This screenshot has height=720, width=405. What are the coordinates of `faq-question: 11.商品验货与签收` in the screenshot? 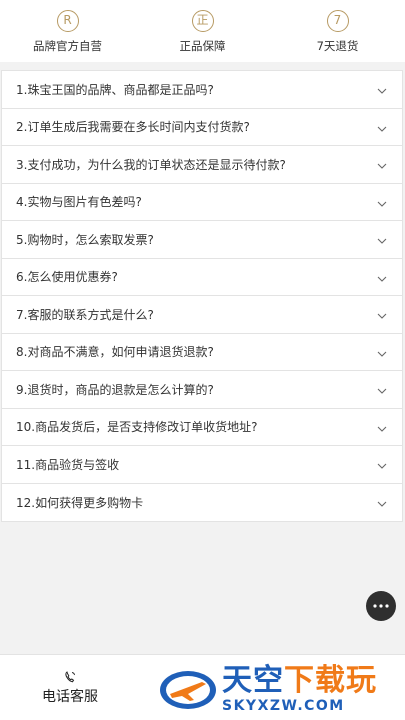 It's located at (68, 464).